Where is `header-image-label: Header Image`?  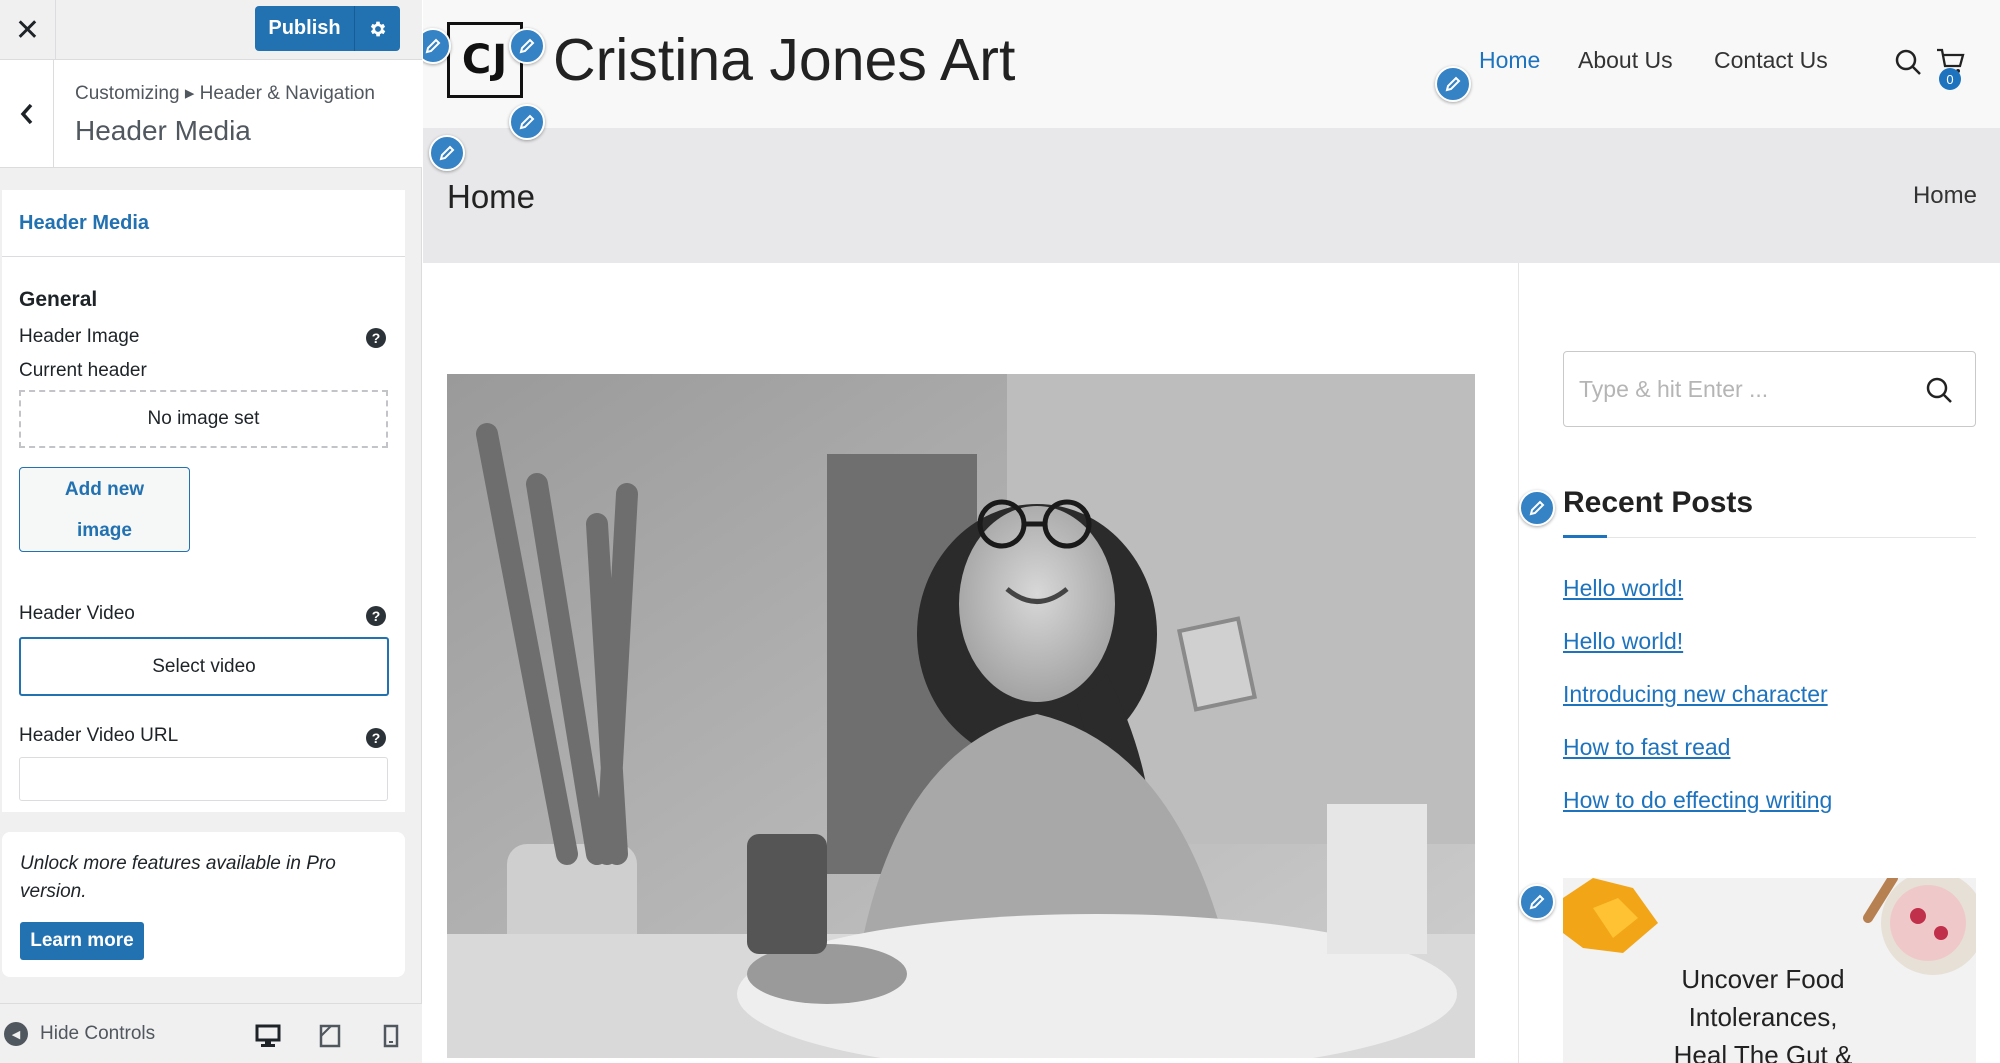
header-image-label: Header Image is located at coordinates (79, 336).